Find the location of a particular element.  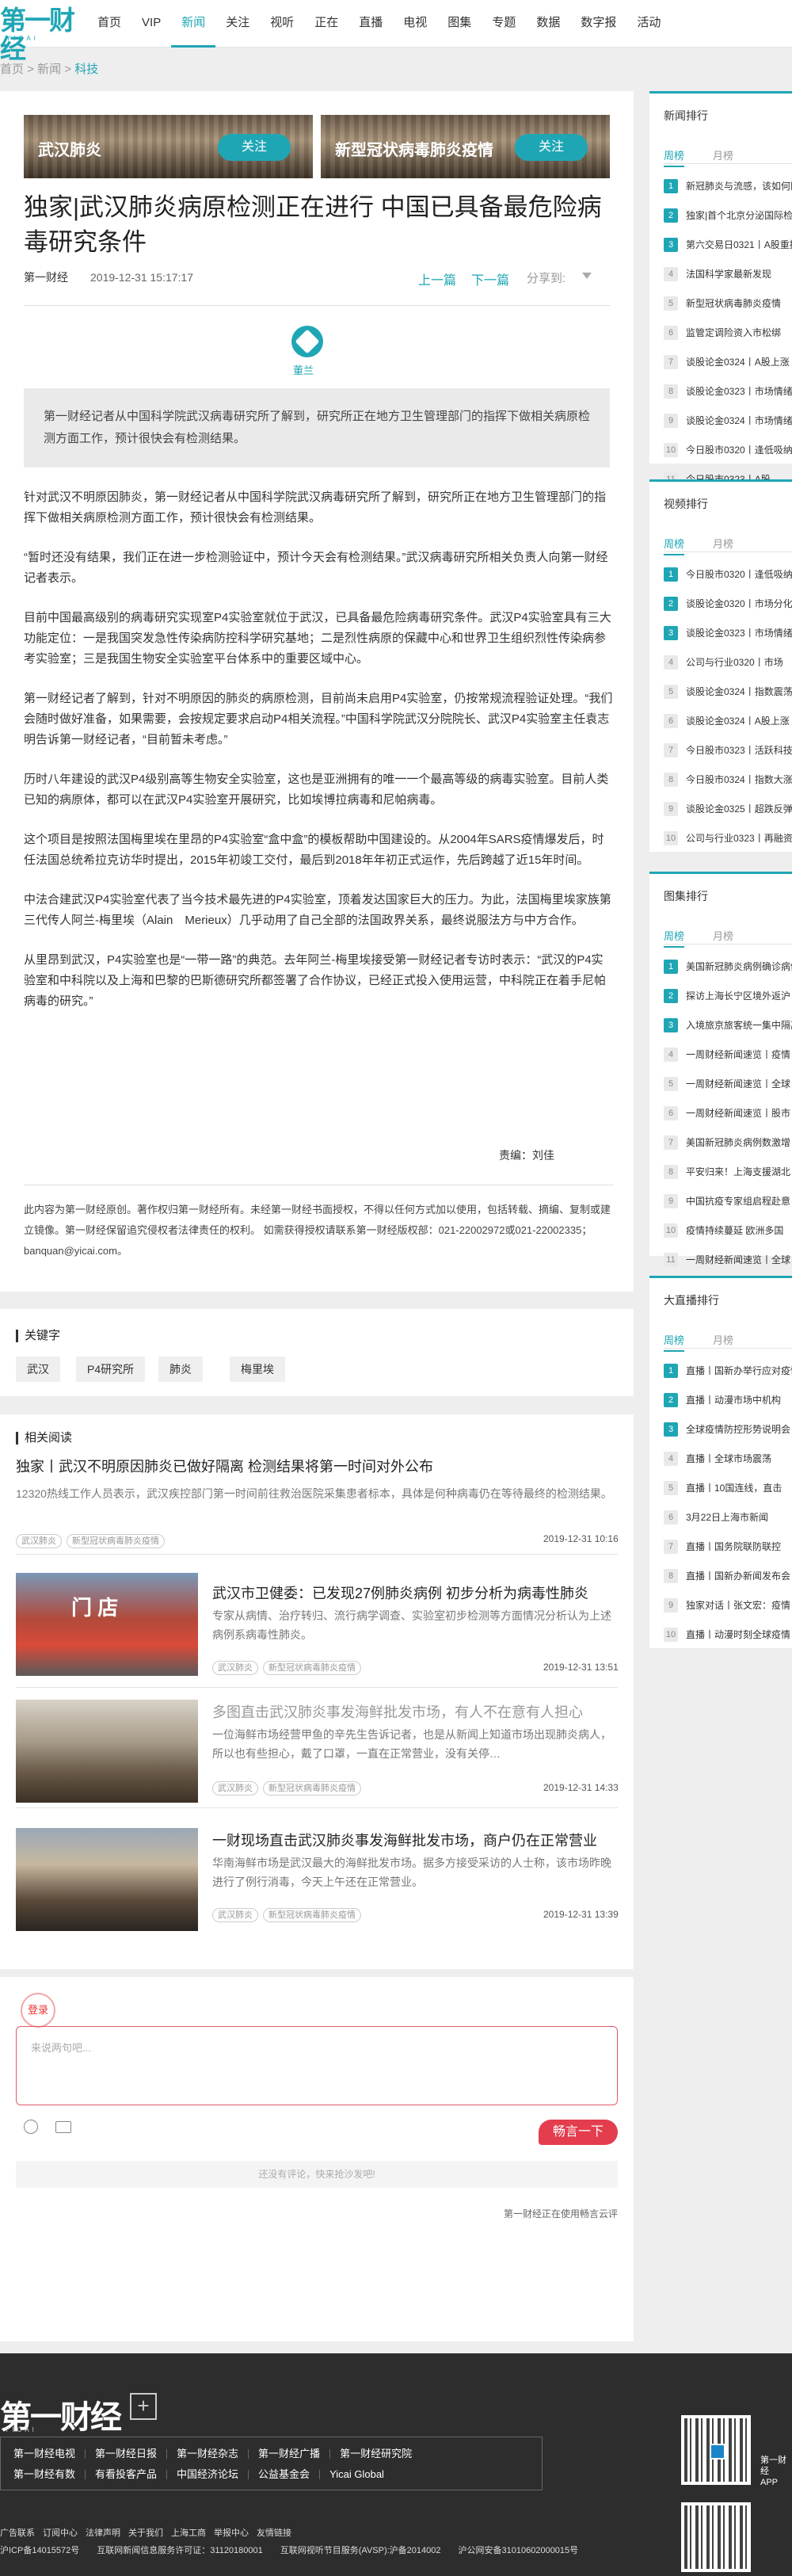

keyword-tag: 肺炎 is located at coordinates (180, 1369).